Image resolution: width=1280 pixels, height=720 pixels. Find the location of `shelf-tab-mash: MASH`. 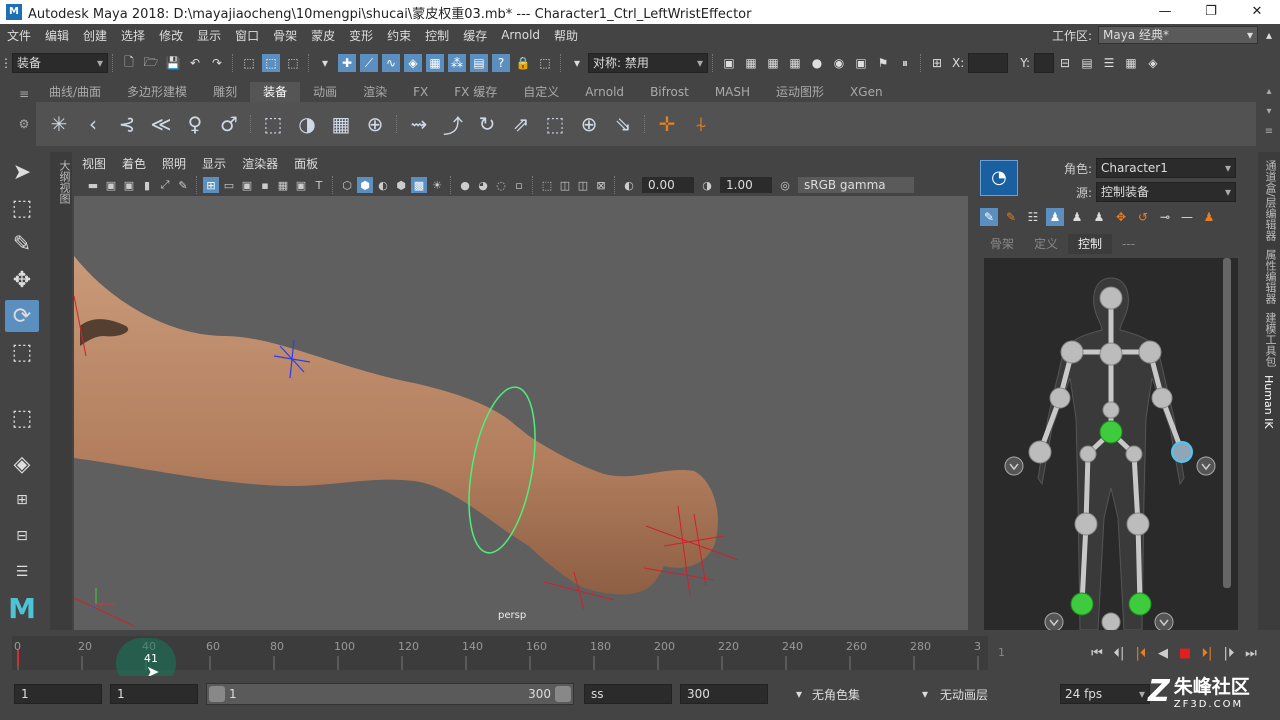

shelf-tab-mash: MASH is located at coordinates (732, 92).